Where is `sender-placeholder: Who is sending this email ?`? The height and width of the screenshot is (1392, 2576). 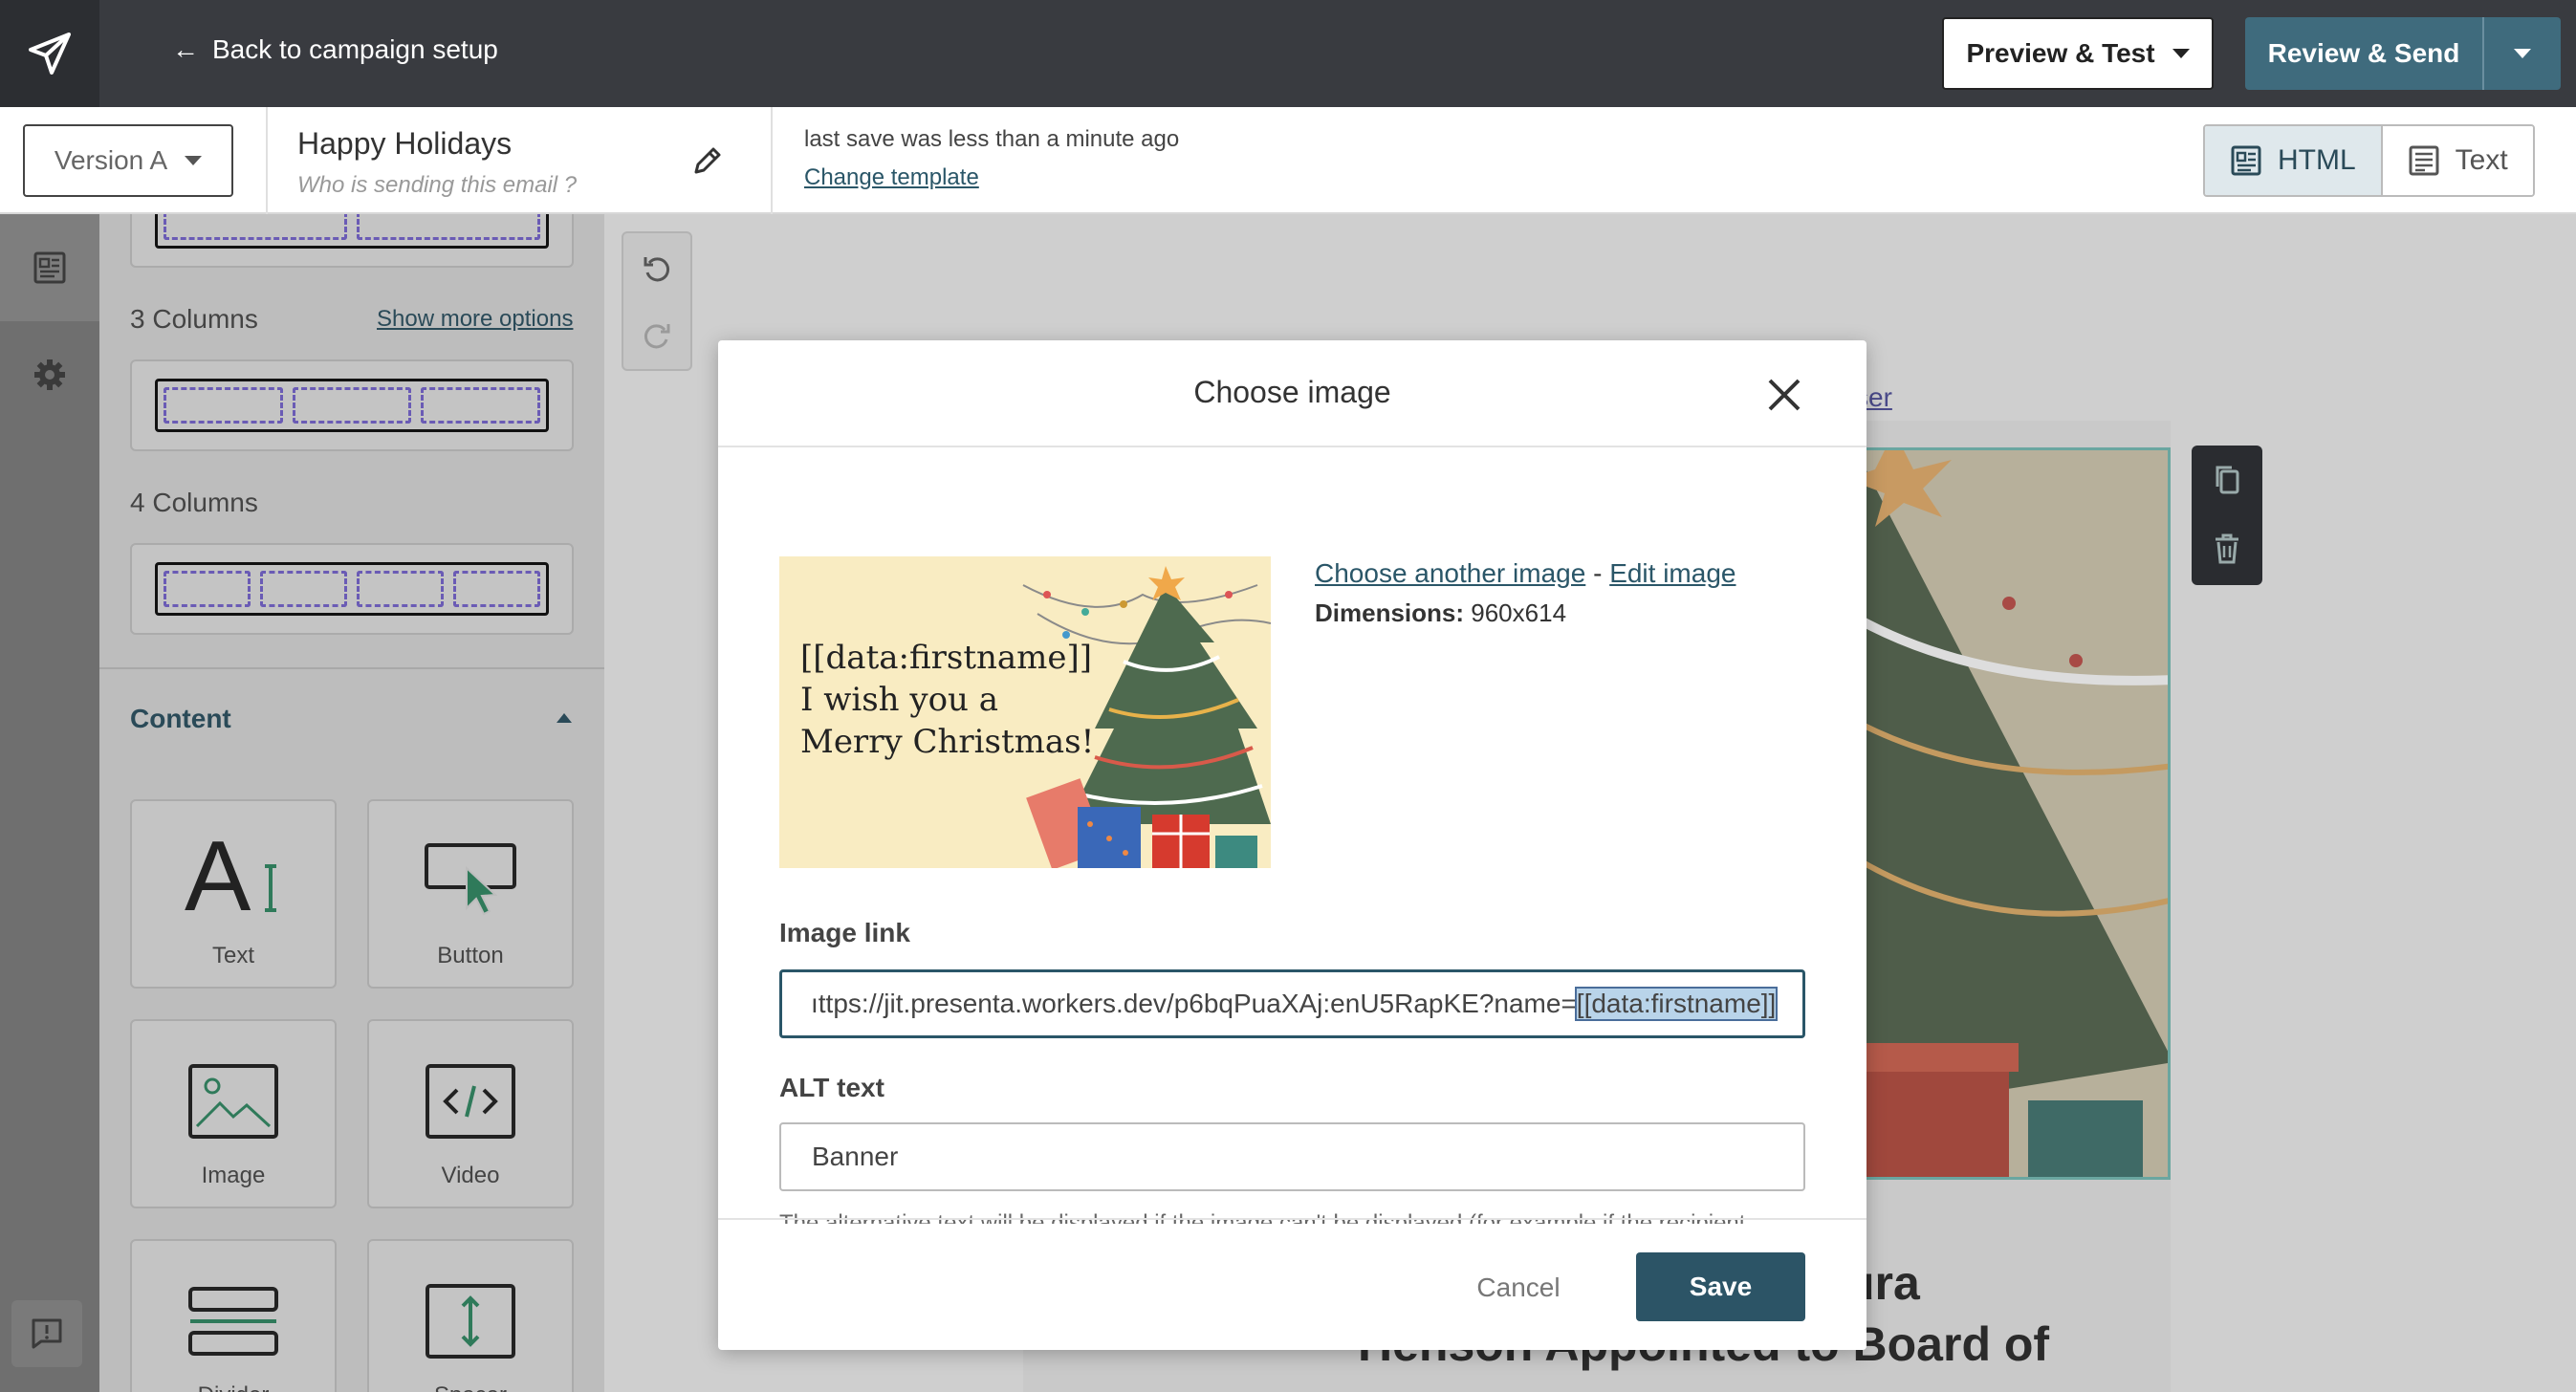 sender-placeholder: Who is sending this email ? is located at coordinates (437, 185).